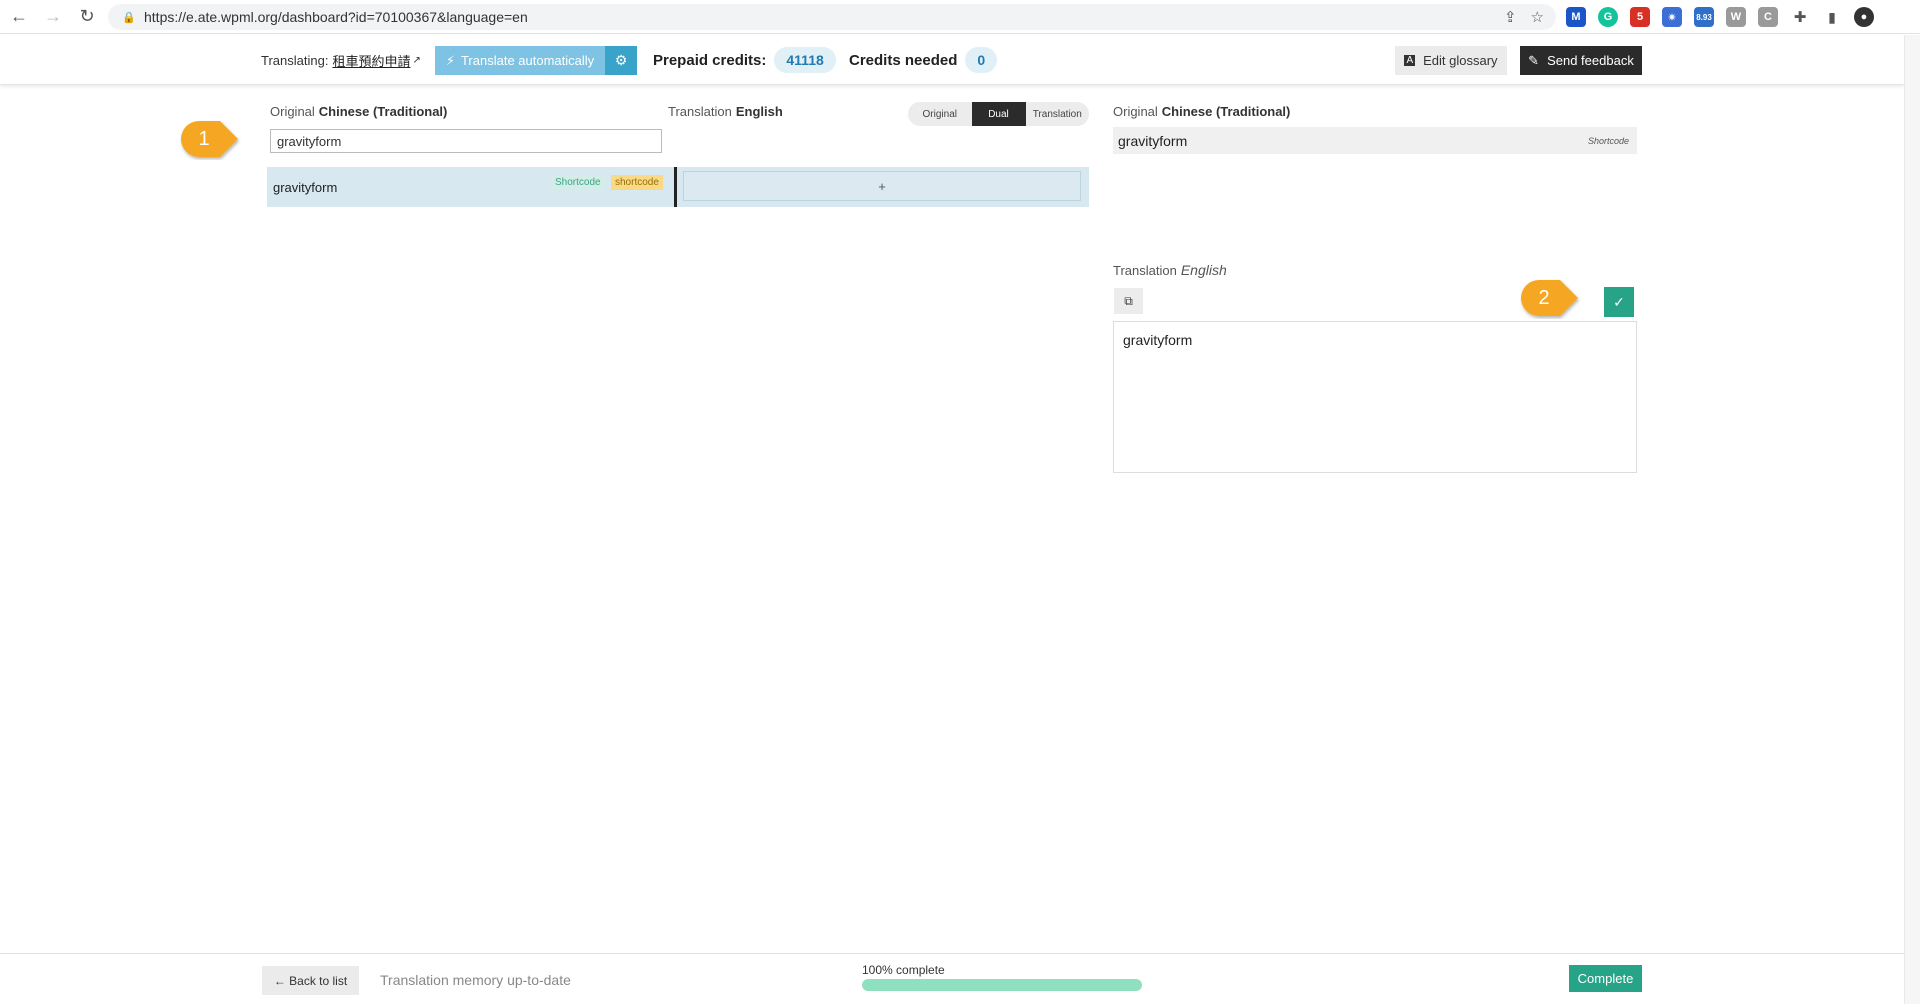 This screenshot has height=1004, width=1920. I want to click on glossary-icon: A, so click(1410, 60).